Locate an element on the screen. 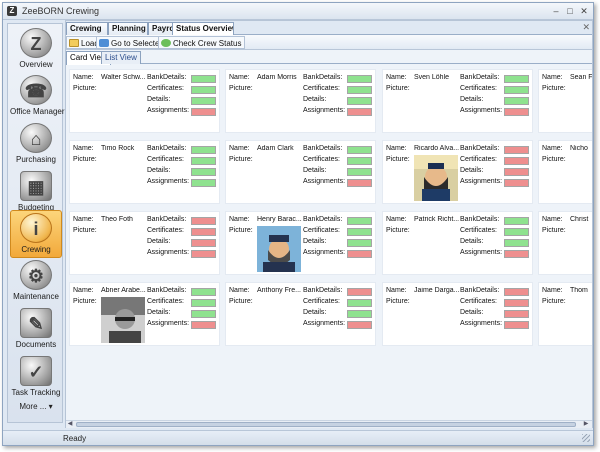 Image resolution: width=600 pixels, height=452 pixels. sidebar-item-documents: ✎ Documents is located at coordinates (36, 330).